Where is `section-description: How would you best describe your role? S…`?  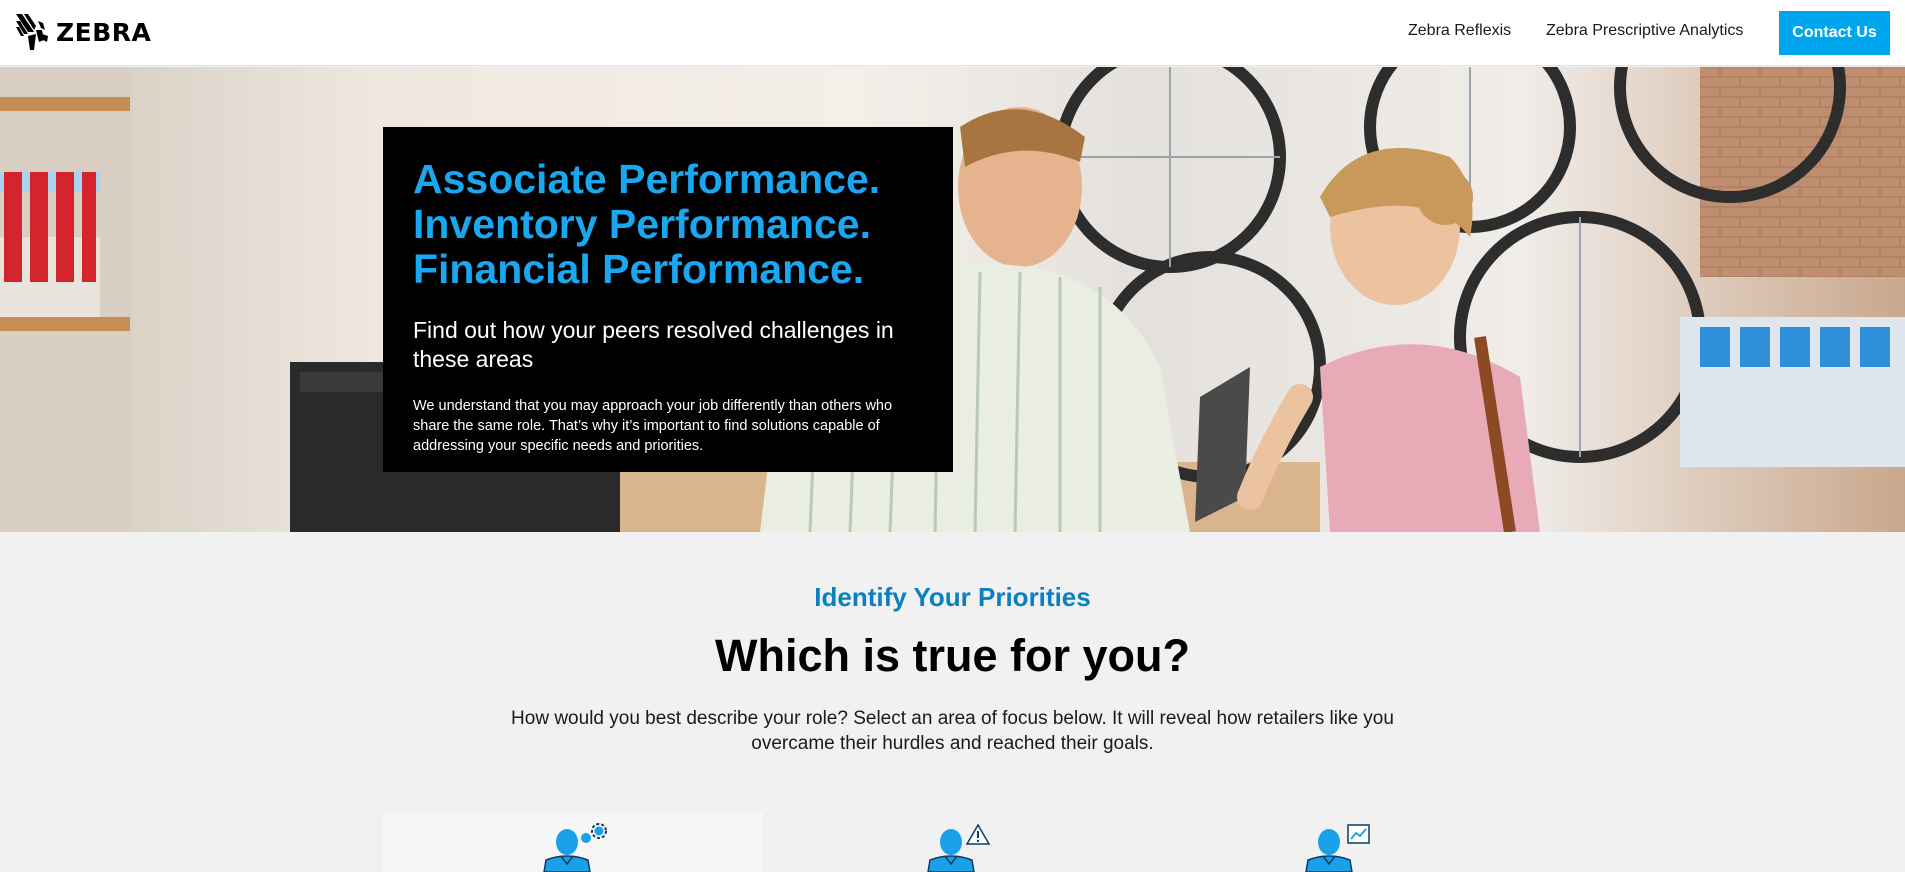
section-description: How would you best describe your role? S… is located at coordinates (952, 731).